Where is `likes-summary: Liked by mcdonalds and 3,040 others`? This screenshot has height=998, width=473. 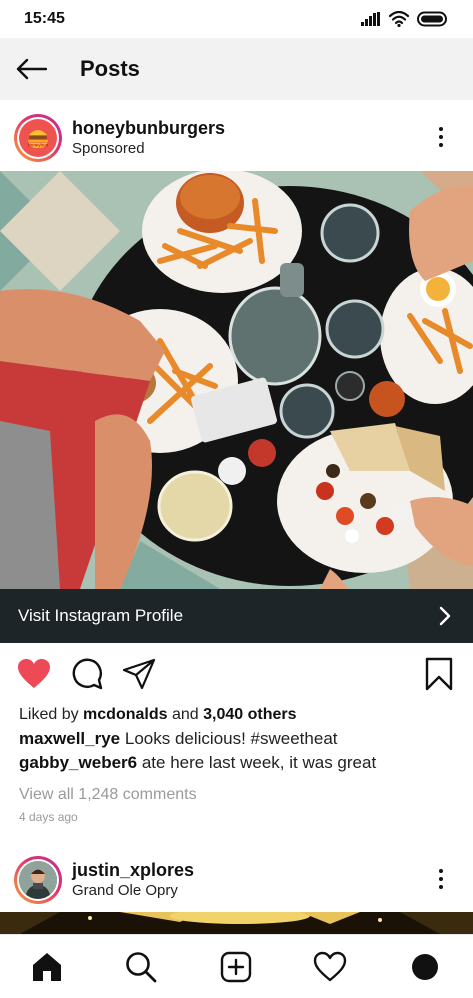
likes-summary: Liked by mcdonalds and 3,040 others is located at coordinates (158, 715).